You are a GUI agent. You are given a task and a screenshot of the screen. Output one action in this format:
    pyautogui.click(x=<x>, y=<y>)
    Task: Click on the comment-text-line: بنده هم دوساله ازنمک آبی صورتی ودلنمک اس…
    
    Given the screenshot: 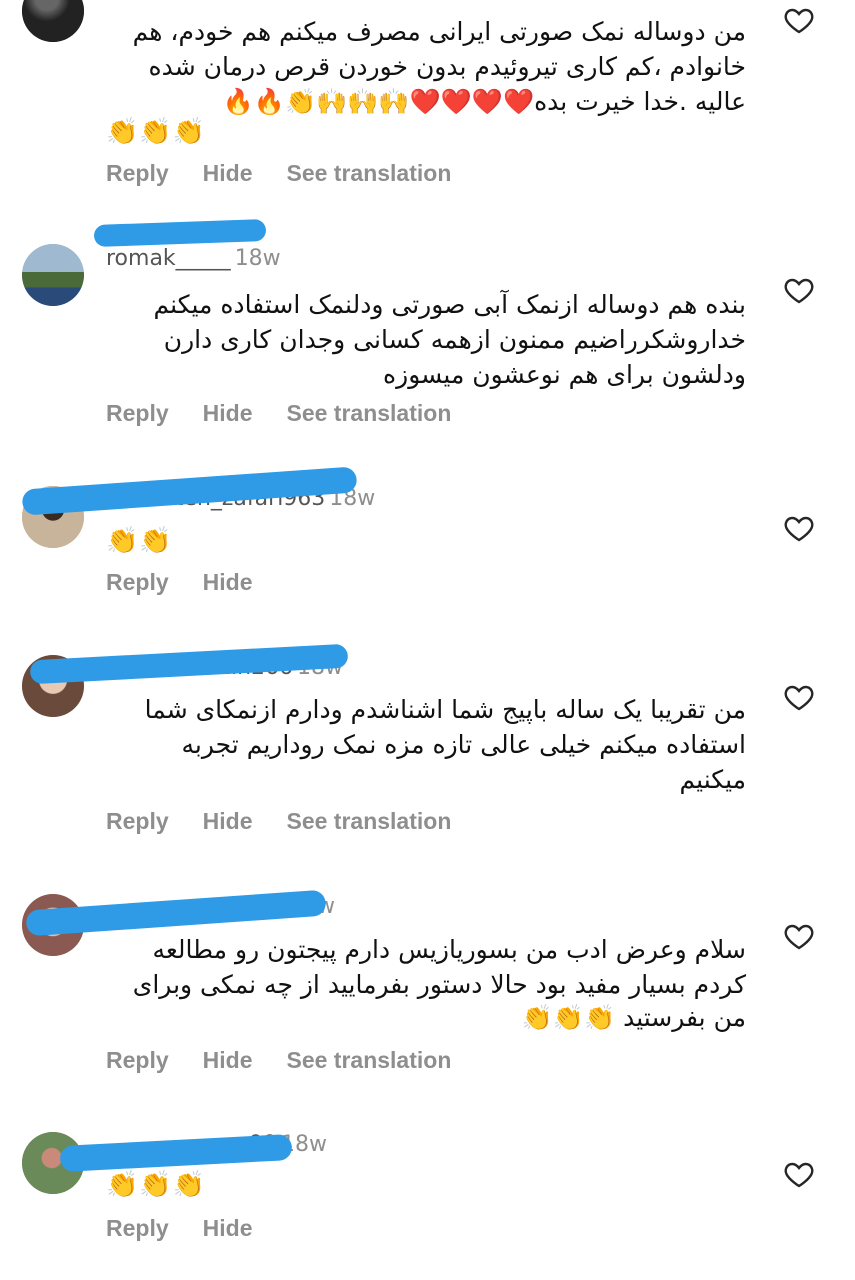 What is the action you would take?
    pyautogui.click(x=449, y=304)
    